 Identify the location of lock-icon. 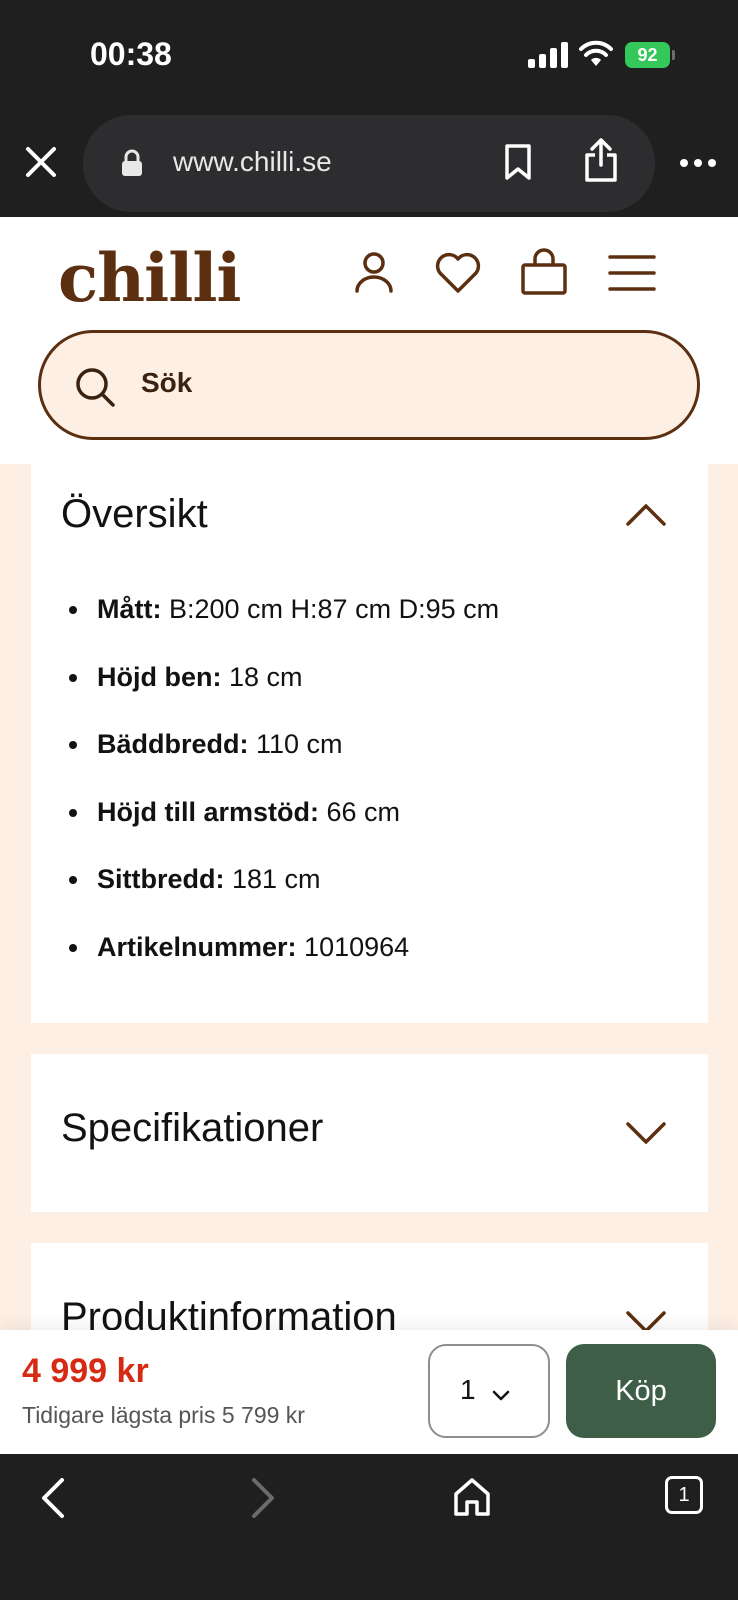
(132, 162).